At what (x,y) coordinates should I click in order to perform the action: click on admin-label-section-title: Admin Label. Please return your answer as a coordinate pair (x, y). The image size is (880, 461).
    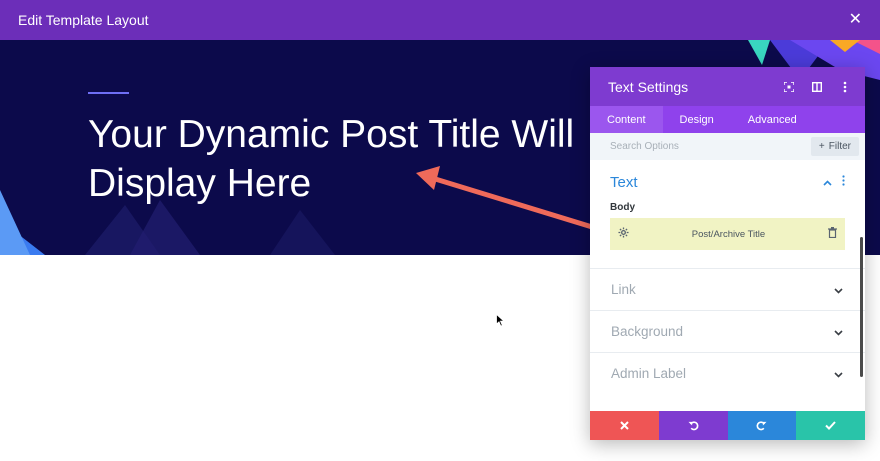
    Looking at the image, I should click on (649, 373).